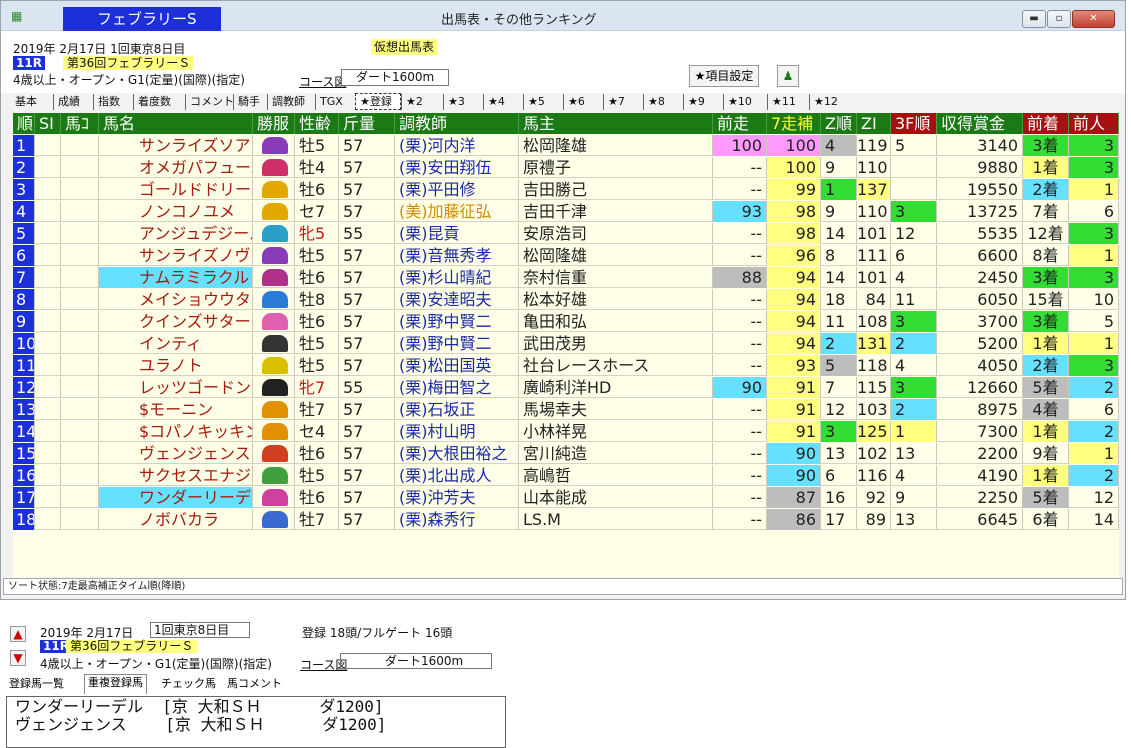 The image size is (1131, 748). Describe the element at coordinates (48, 431) in the screenshot. I see `cell-si` at that location.